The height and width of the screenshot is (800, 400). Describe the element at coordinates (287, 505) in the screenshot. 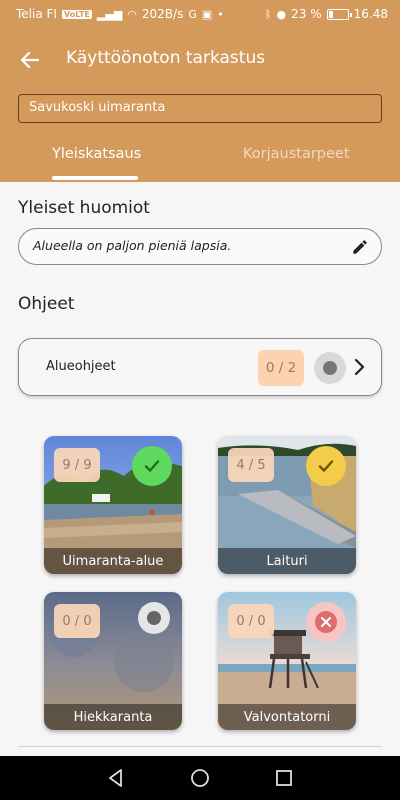

I see `area-tile-pier: 4 / 5 Laituri` at that location.